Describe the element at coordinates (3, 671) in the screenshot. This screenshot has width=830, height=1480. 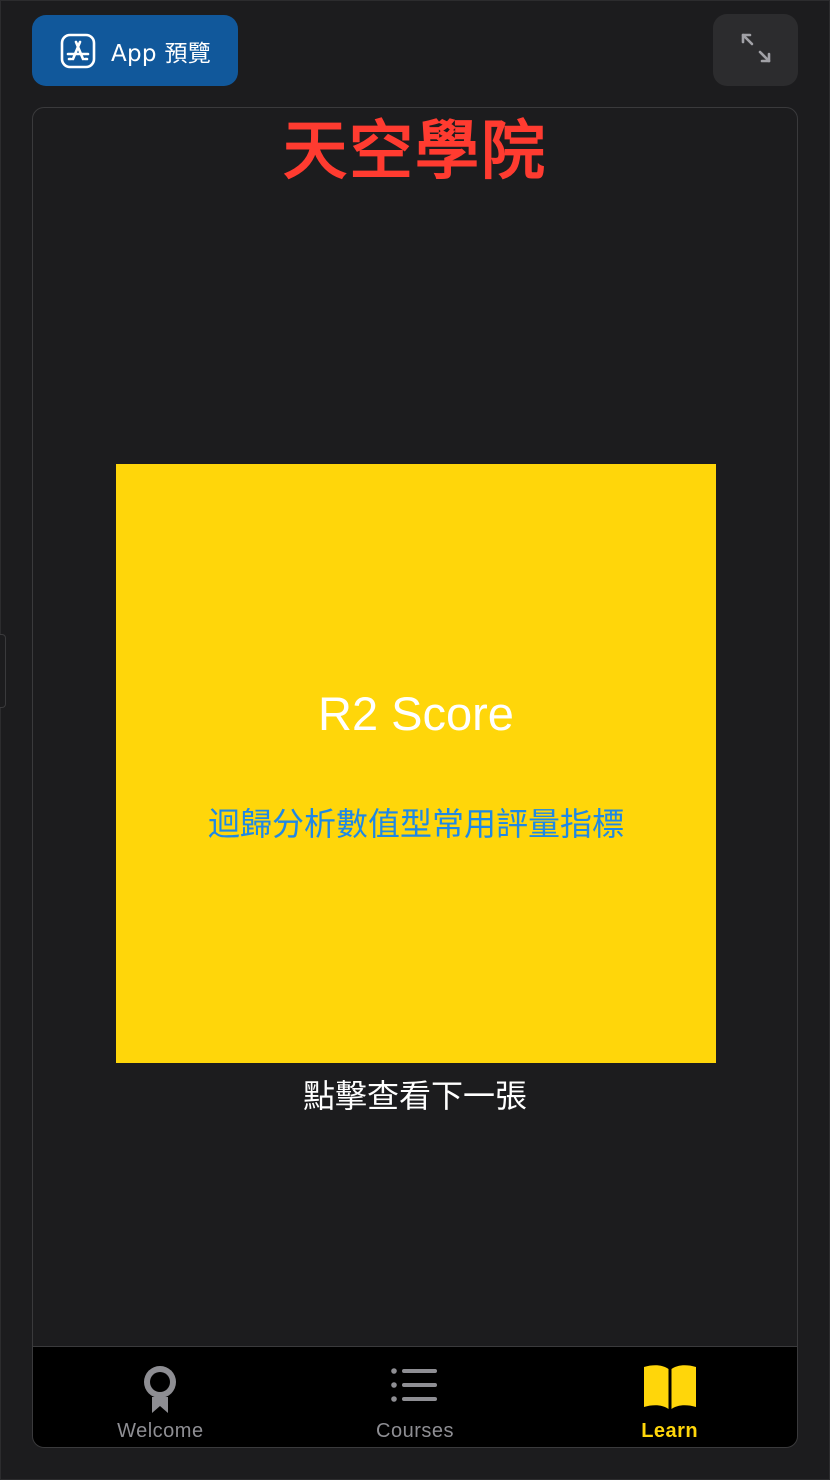
I see `side-drag-handle` at that location.